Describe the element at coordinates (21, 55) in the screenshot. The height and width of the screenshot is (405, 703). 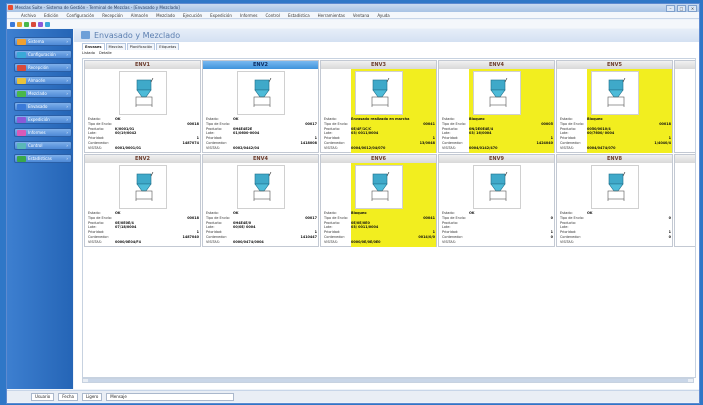
I see `config-icon` at that location.